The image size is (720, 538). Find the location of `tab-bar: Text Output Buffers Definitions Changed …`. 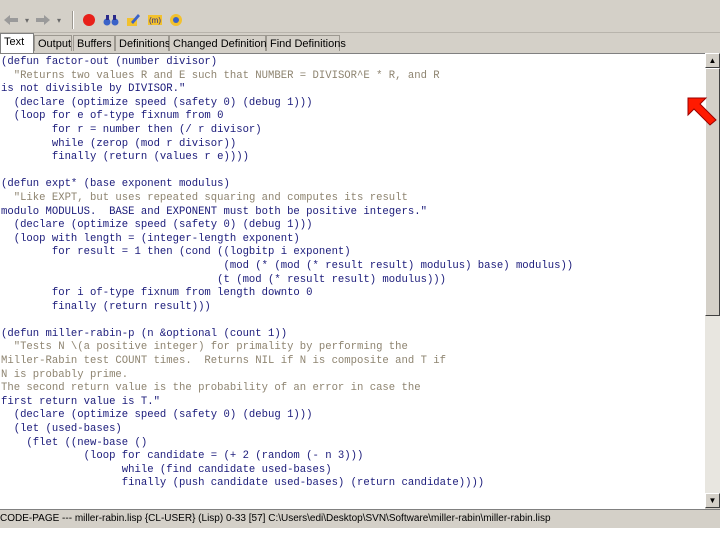

tab-bar: Text Output Buffers Definitions Changed … is located at coordinates (360, 43).